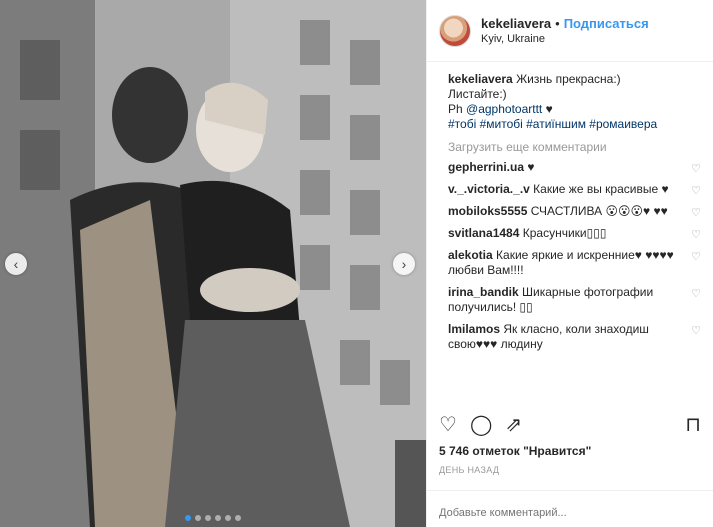  What do you see at coordinates (474, 329) in the screenshot?
I see `comment-username: lmilamos` at bounding box center [474, 329].